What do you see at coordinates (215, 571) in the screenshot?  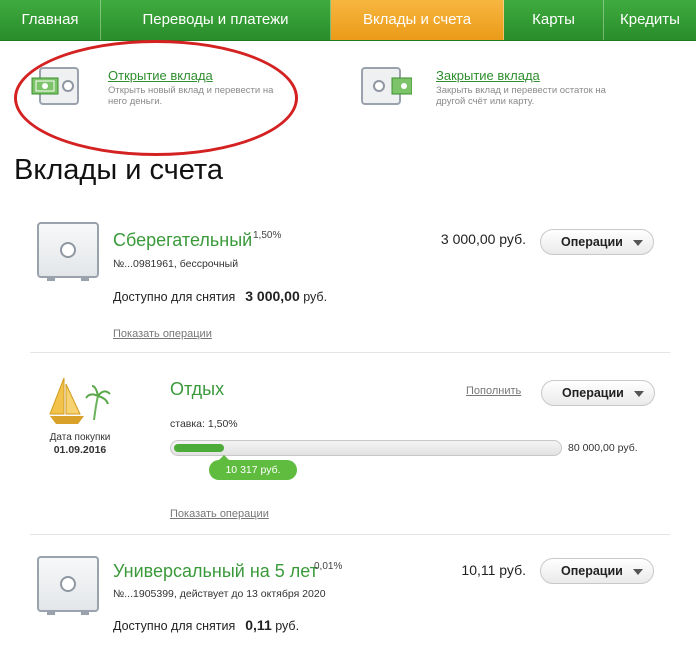 I see `account-name: Универсальный на 5 лет` at bounding box center [215, 571].